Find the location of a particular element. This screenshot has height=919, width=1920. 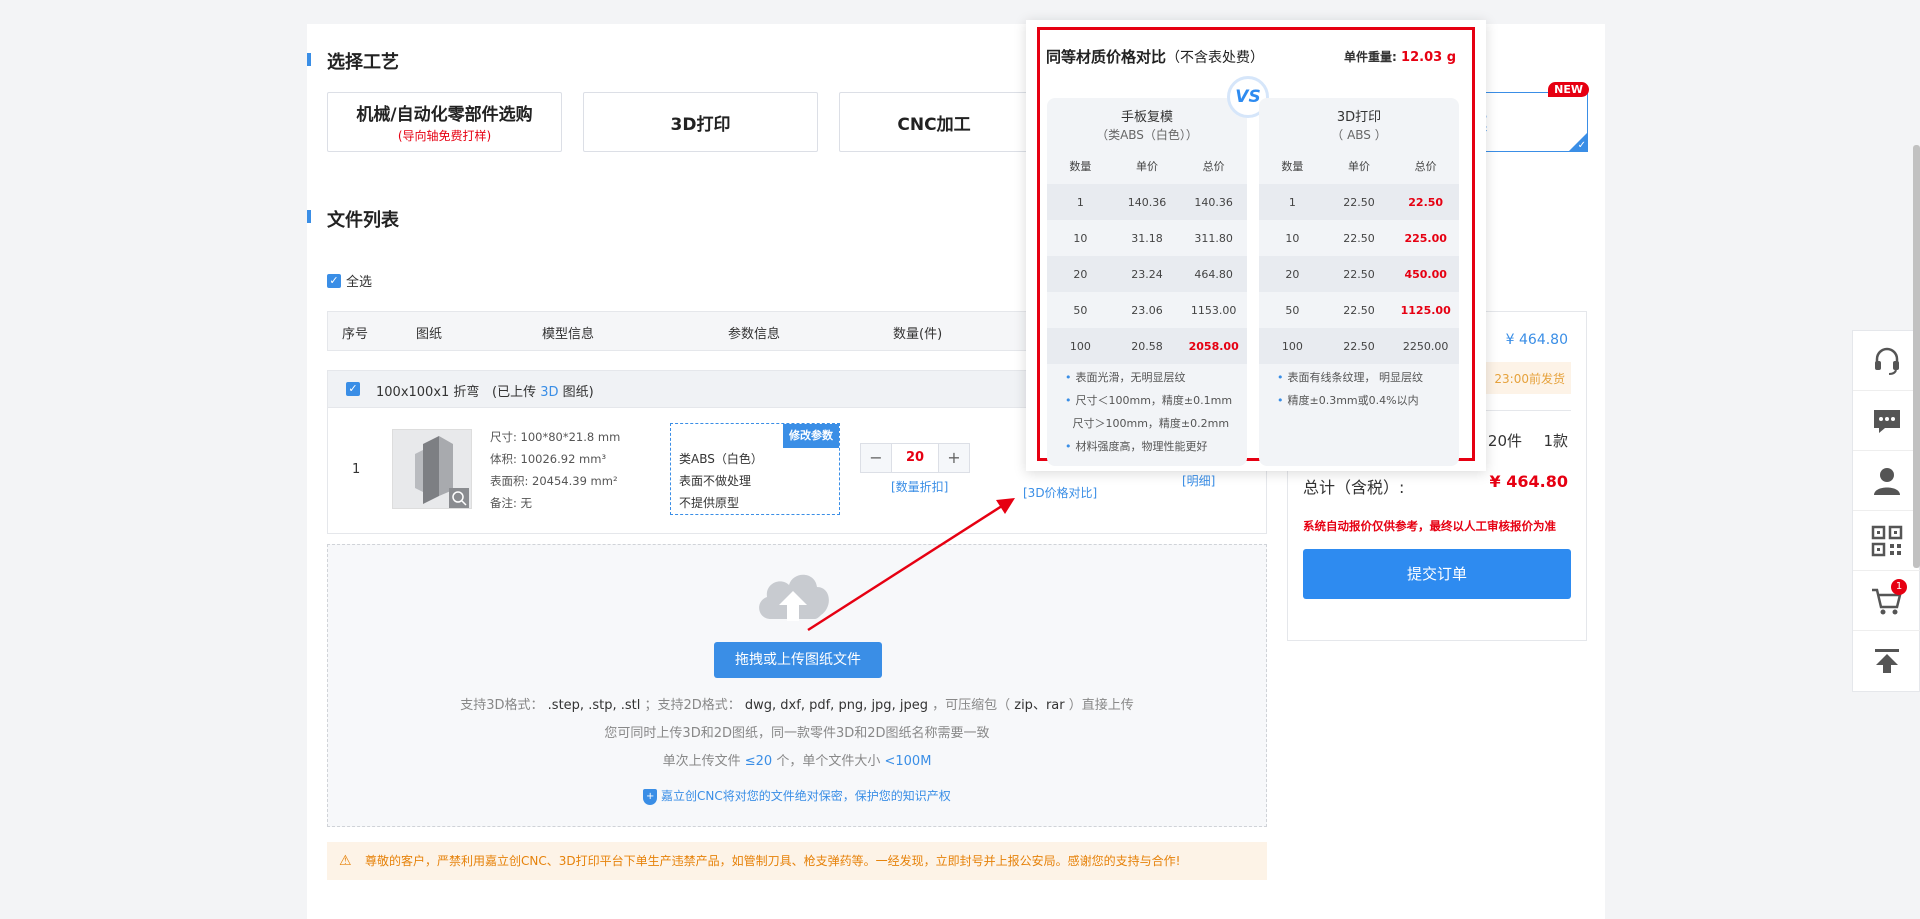

param-material: 类ABS（白色） is located at coordinates (721, 459).